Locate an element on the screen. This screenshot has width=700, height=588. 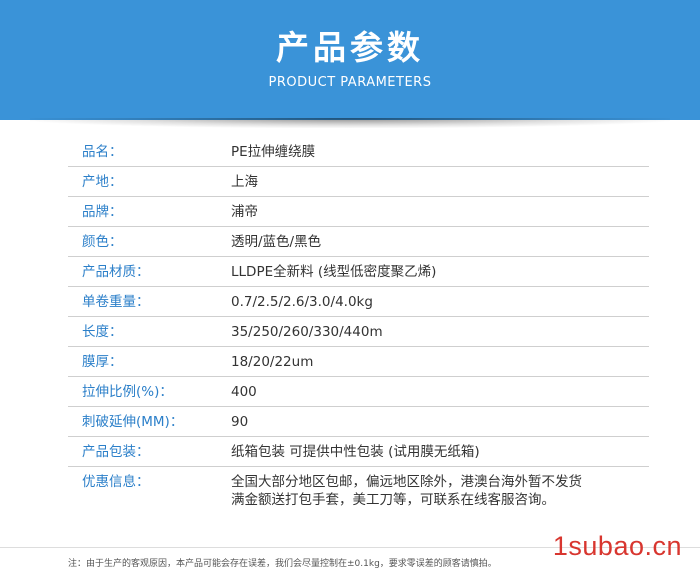
param-label: 产品包装： is located at coordinates (116, 452).